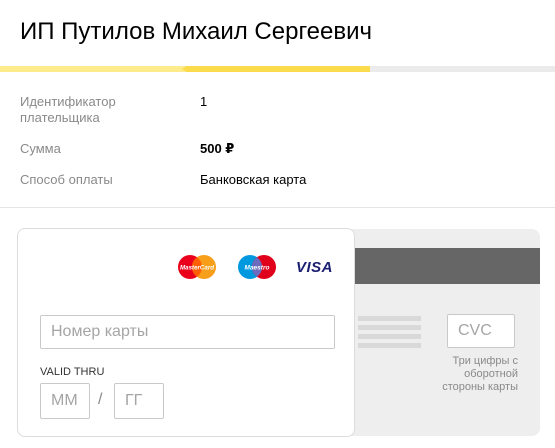  What do you see at coordinates (65, 401) in the screenshot?
I see `expiry-month-input` at bounding box center [65, 401].